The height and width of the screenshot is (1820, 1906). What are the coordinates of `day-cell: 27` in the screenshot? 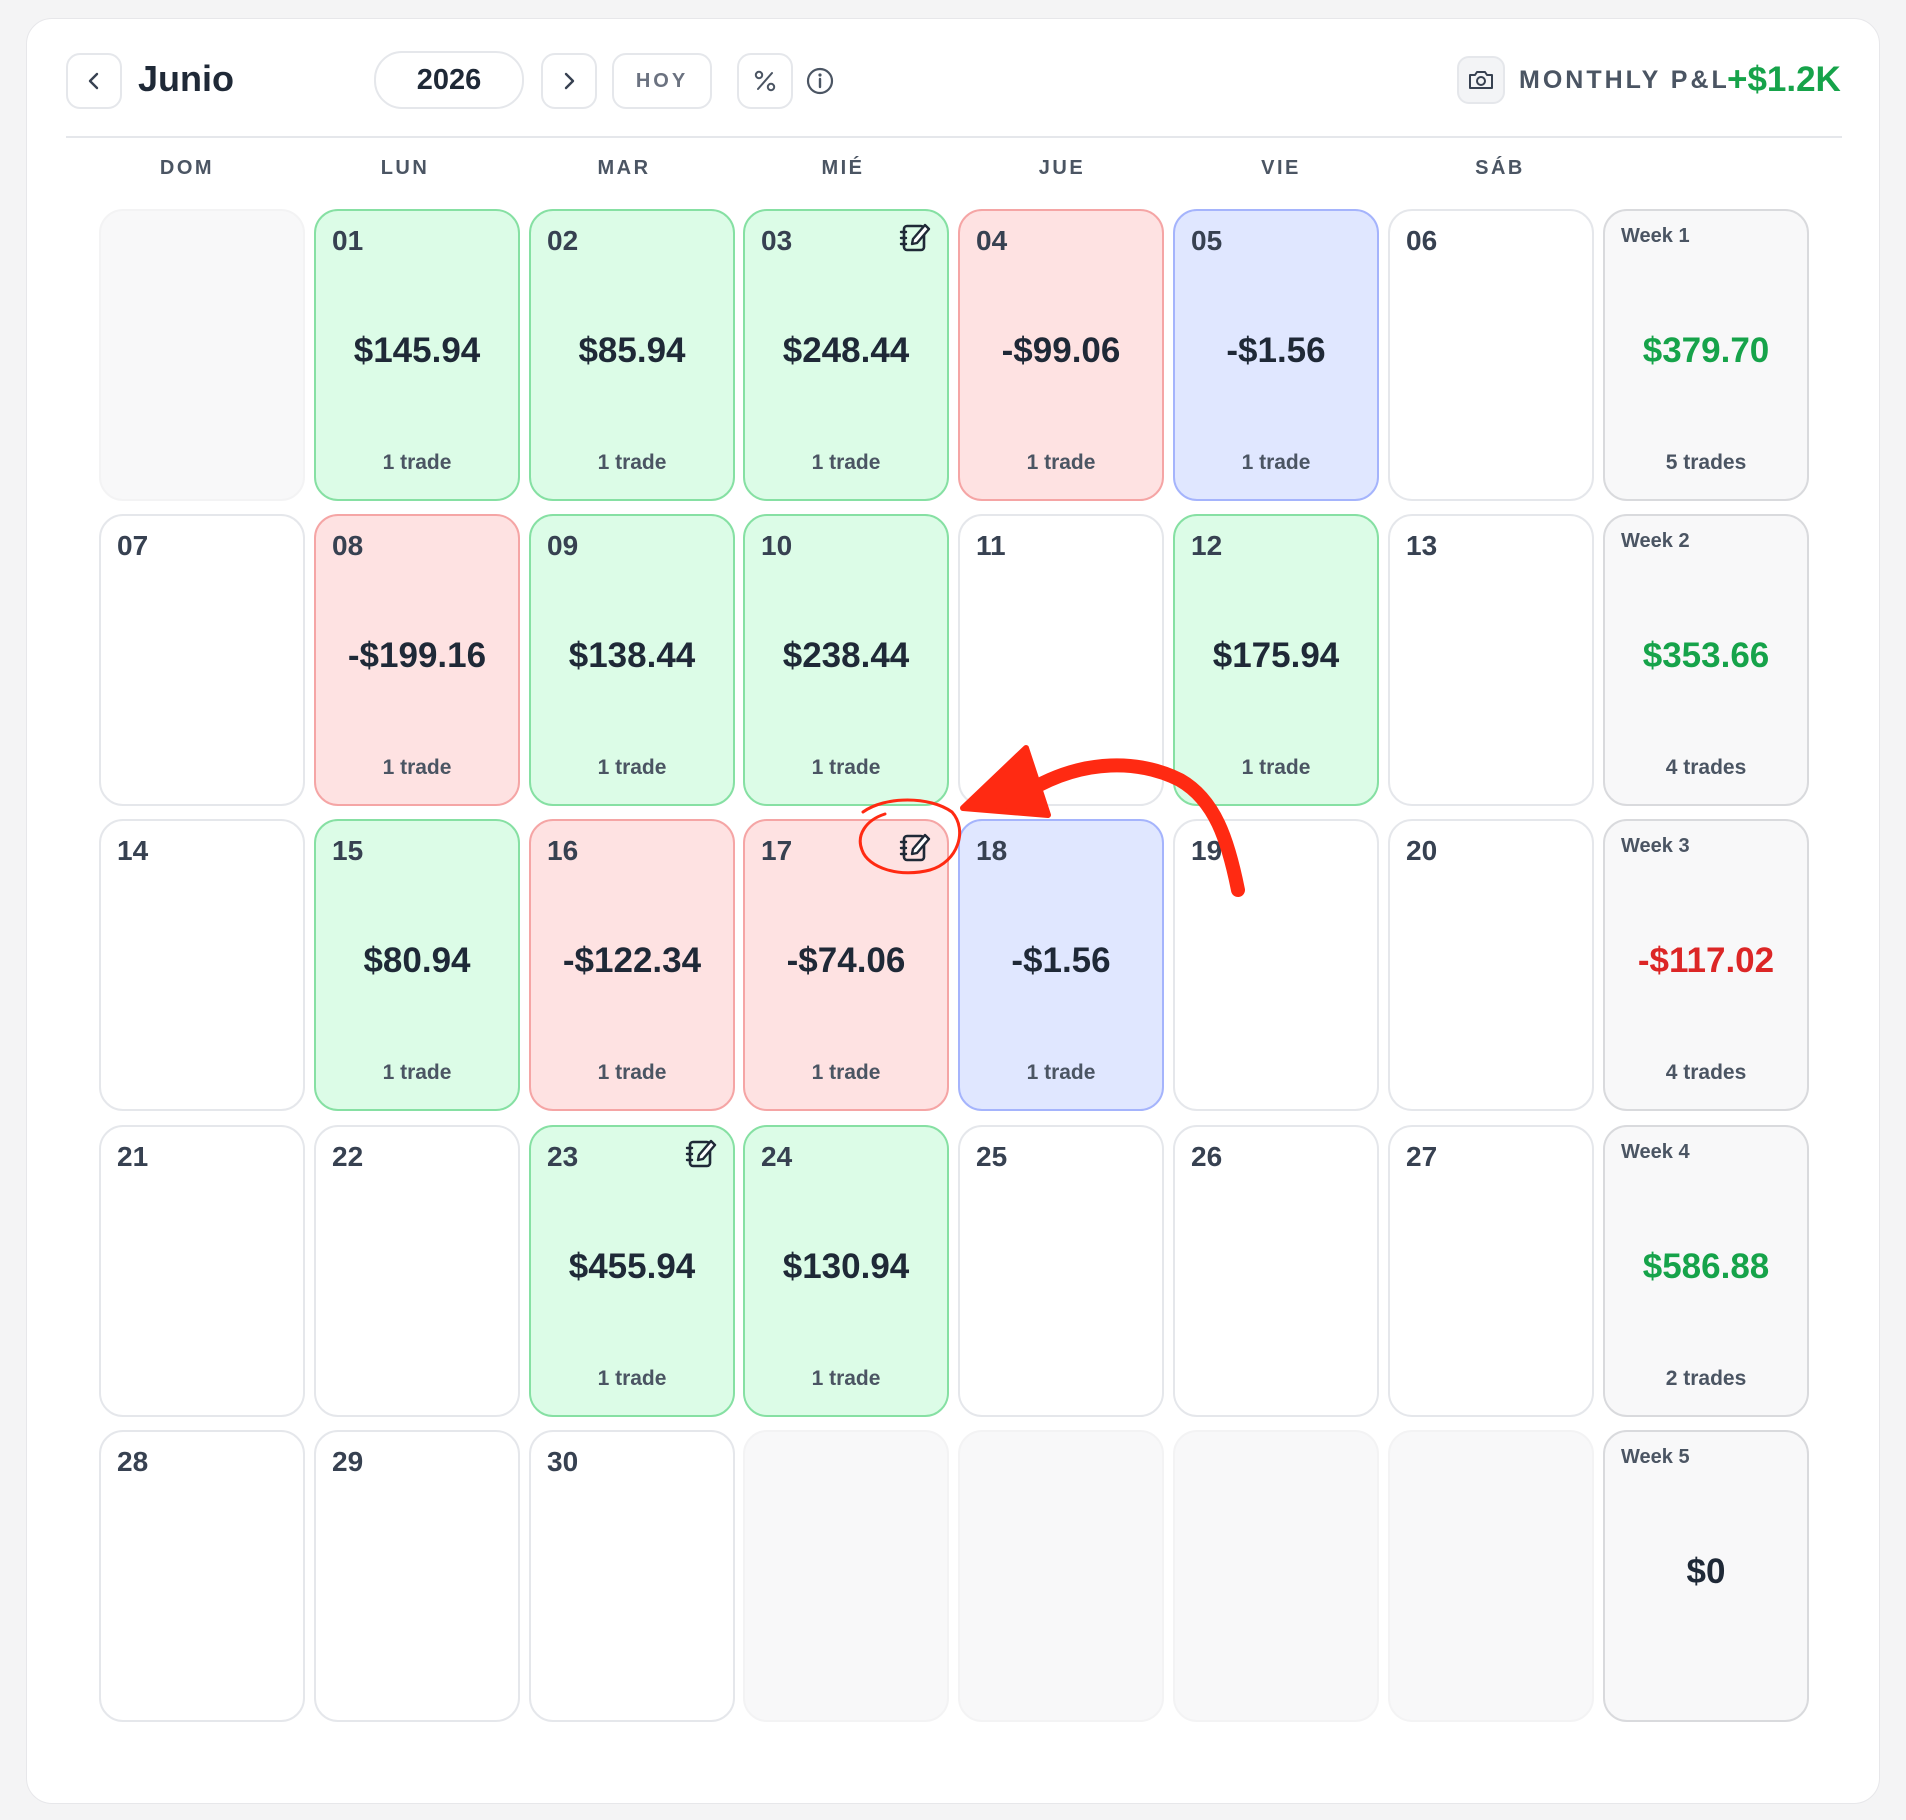 It's located at (1491, 1271).